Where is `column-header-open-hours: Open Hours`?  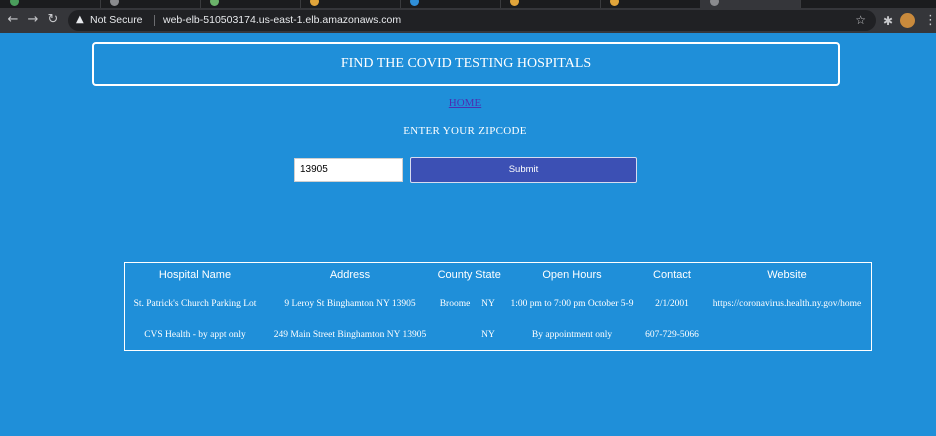
column-header-open-hours: Open Hours is located at coordinates (572, 275).